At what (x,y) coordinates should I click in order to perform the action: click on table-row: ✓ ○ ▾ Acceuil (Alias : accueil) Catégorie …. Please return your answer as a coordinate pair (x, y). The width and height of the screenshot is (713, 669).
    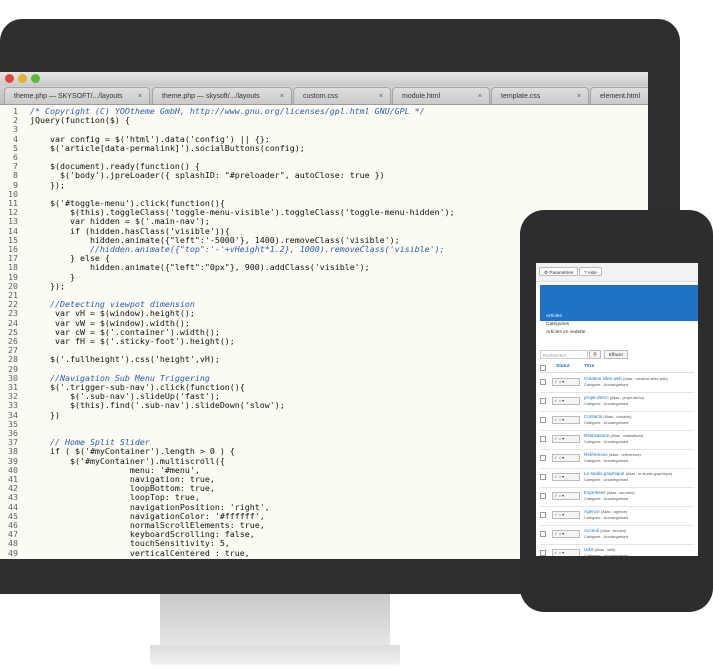
    Looking at the image, I should click on (617, 535).